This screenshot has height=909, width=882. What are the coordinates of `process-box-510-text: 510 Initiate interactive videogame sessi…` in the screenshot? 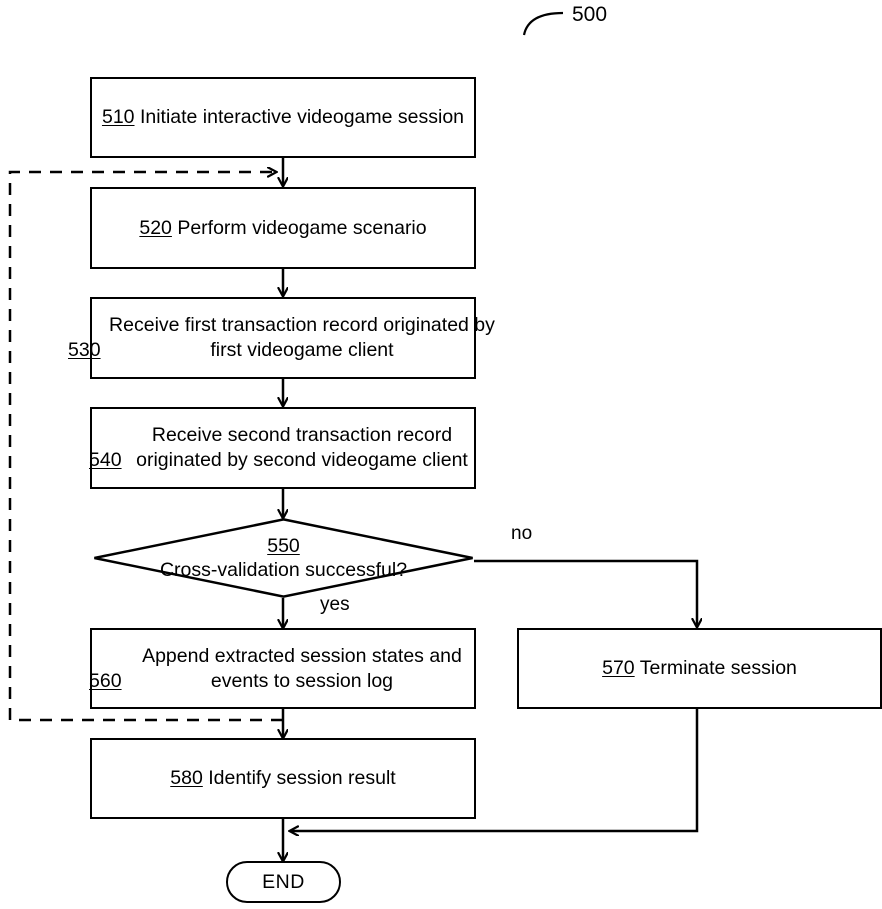 It's located at (283, 117).